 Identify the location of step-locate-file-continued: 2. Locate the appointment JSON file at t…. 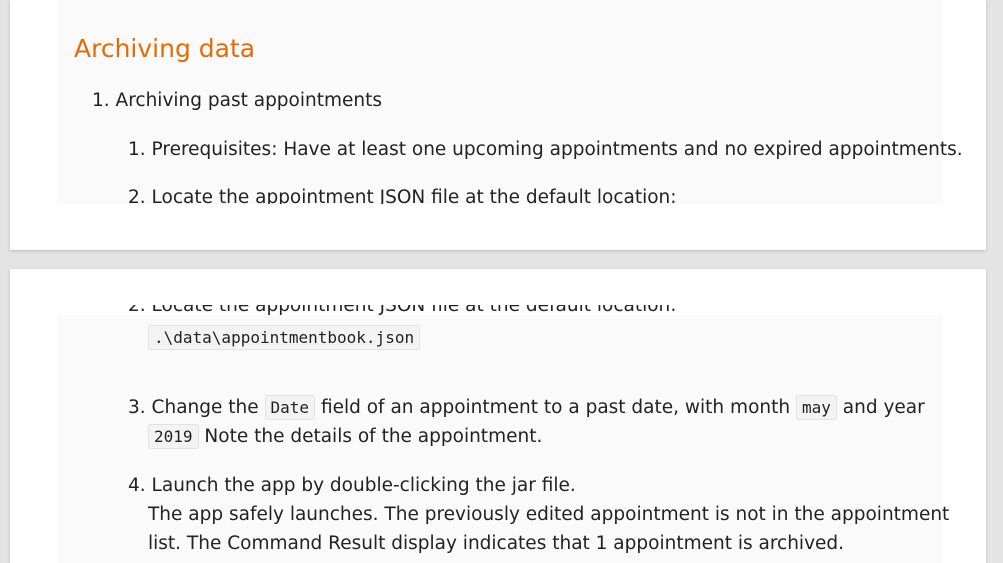
(402, 310).